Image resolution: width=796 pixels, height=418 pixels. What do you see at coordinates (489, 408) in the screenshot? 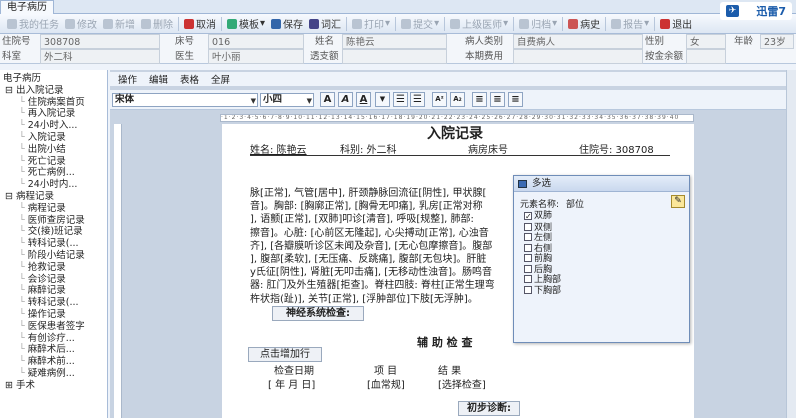
I see `diagnosis-button: 初步诊断:` at bounding box center [489, 408].